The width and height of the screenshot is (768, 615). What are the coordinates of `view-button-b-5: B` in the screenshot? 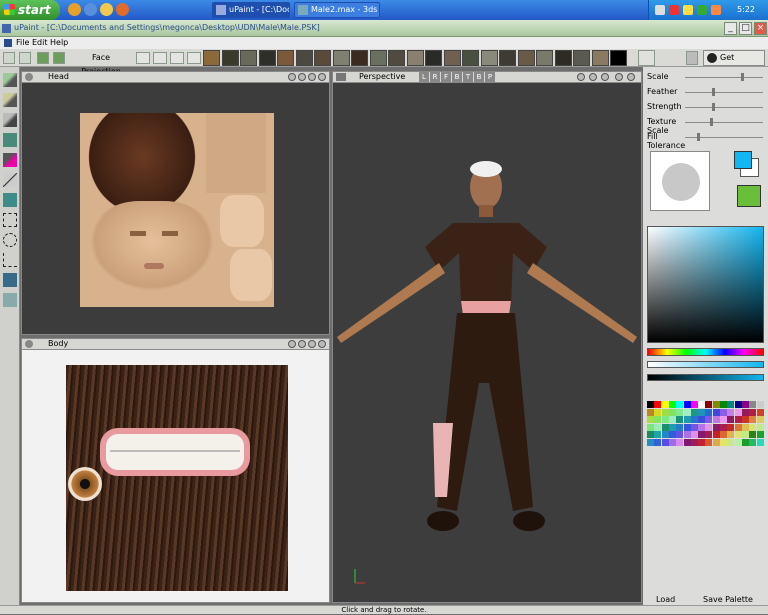 It's located at (479, 77).